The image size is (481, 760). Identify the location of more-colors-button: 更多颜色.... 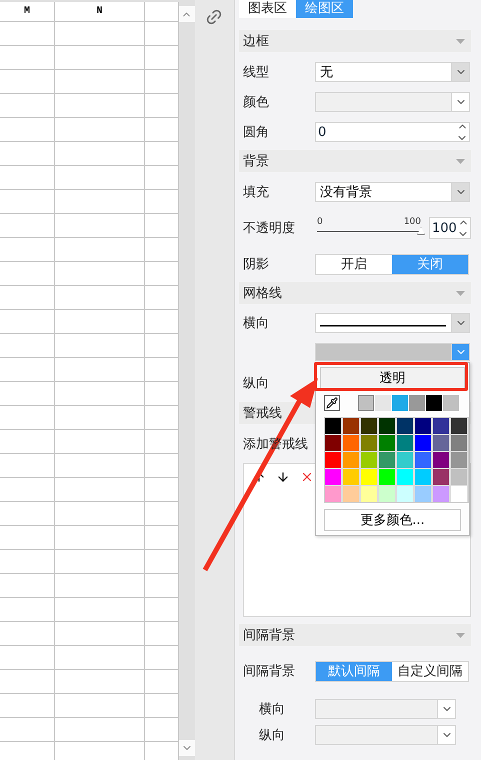
(392, 520).